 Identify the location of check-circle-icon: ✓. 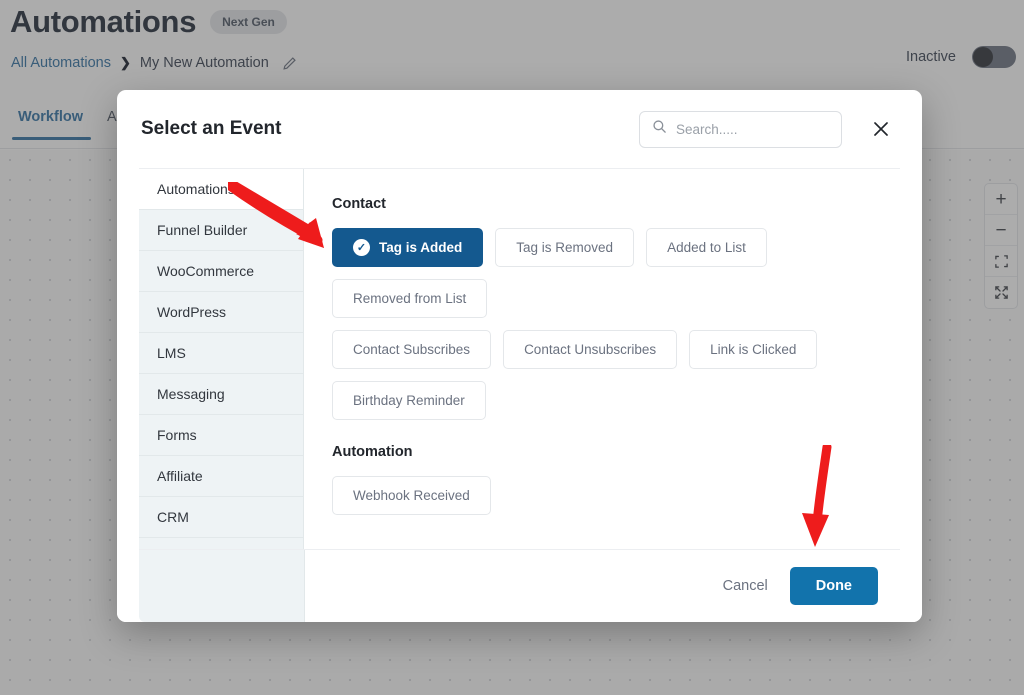
(361, 247).